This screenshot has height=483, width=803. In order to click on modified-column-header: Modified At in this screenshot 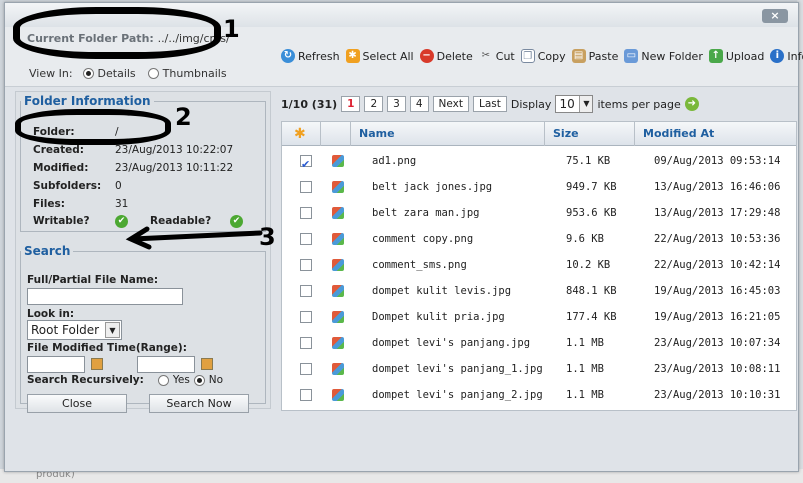, I will do `click(715, 134)`.